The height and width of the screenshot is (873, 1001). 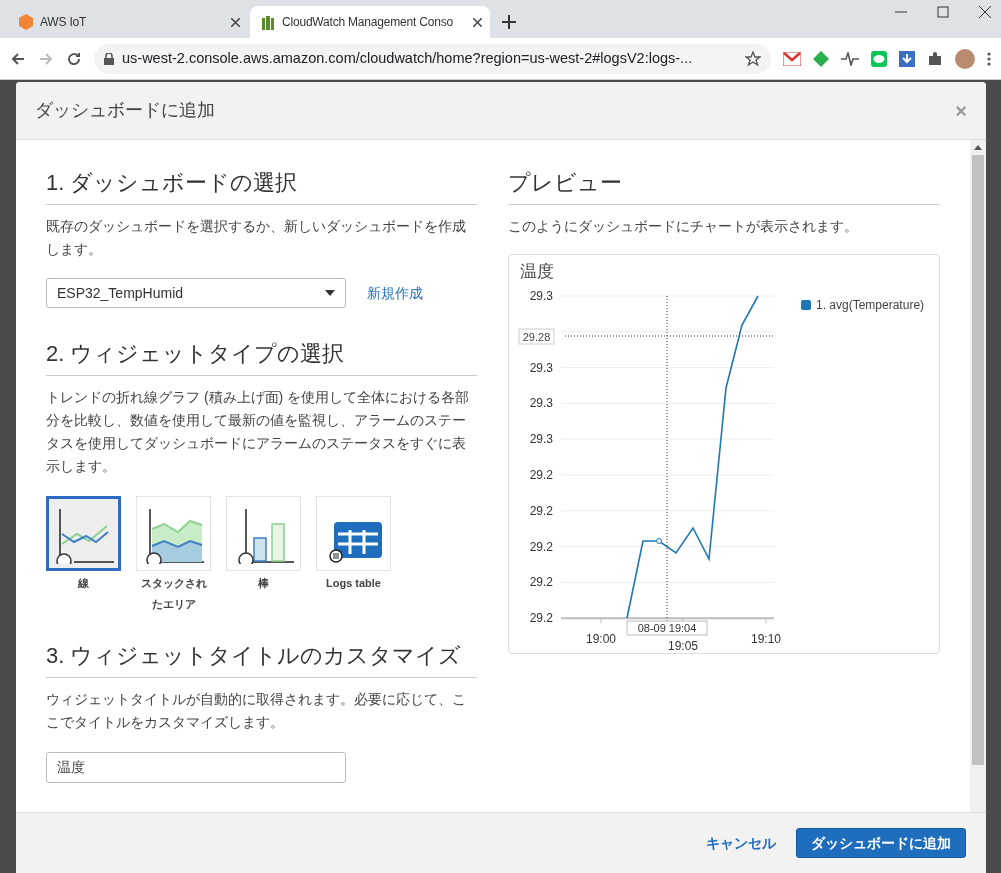 I want to click on puzzle-icon, so click(x=935, y=58).